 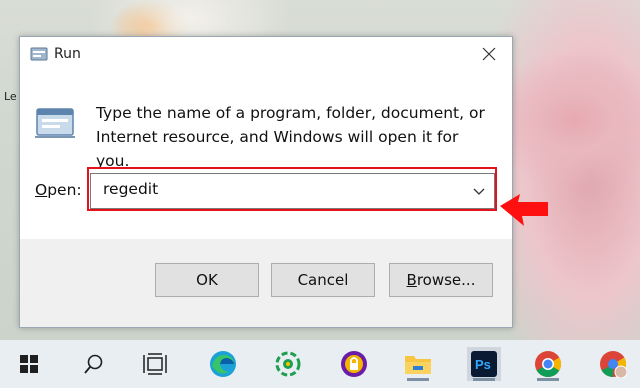 What do you see at coordinates (39, 53) in the screenshot?
I see `run-icon` at bounding box center [39, 53].